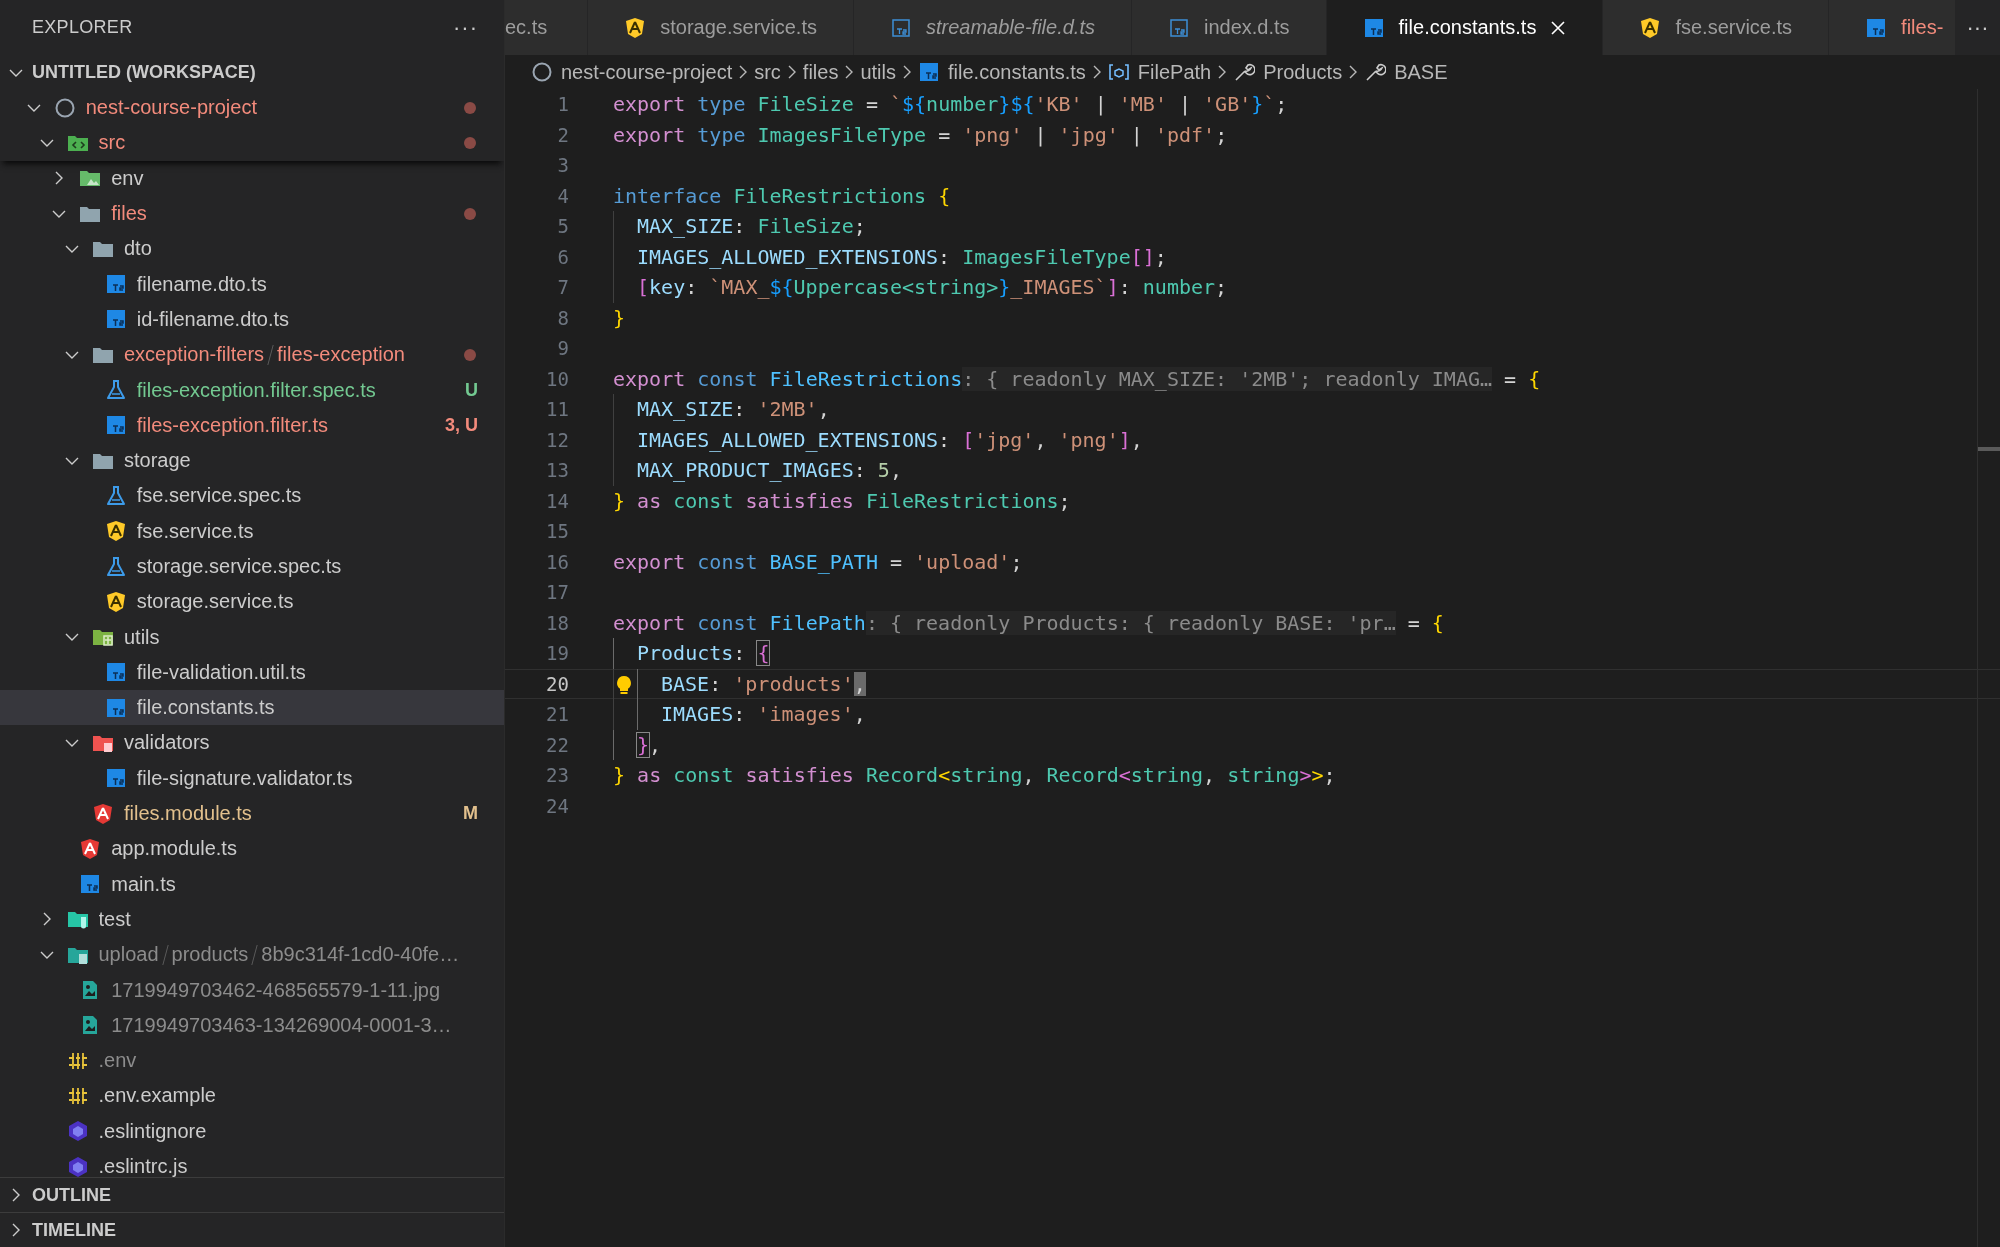 This screenshot has width=2000, height=1247. Describe the element at coordinates (157, 1096) in the screenshot. I see `file-name: .env.example` at that location.